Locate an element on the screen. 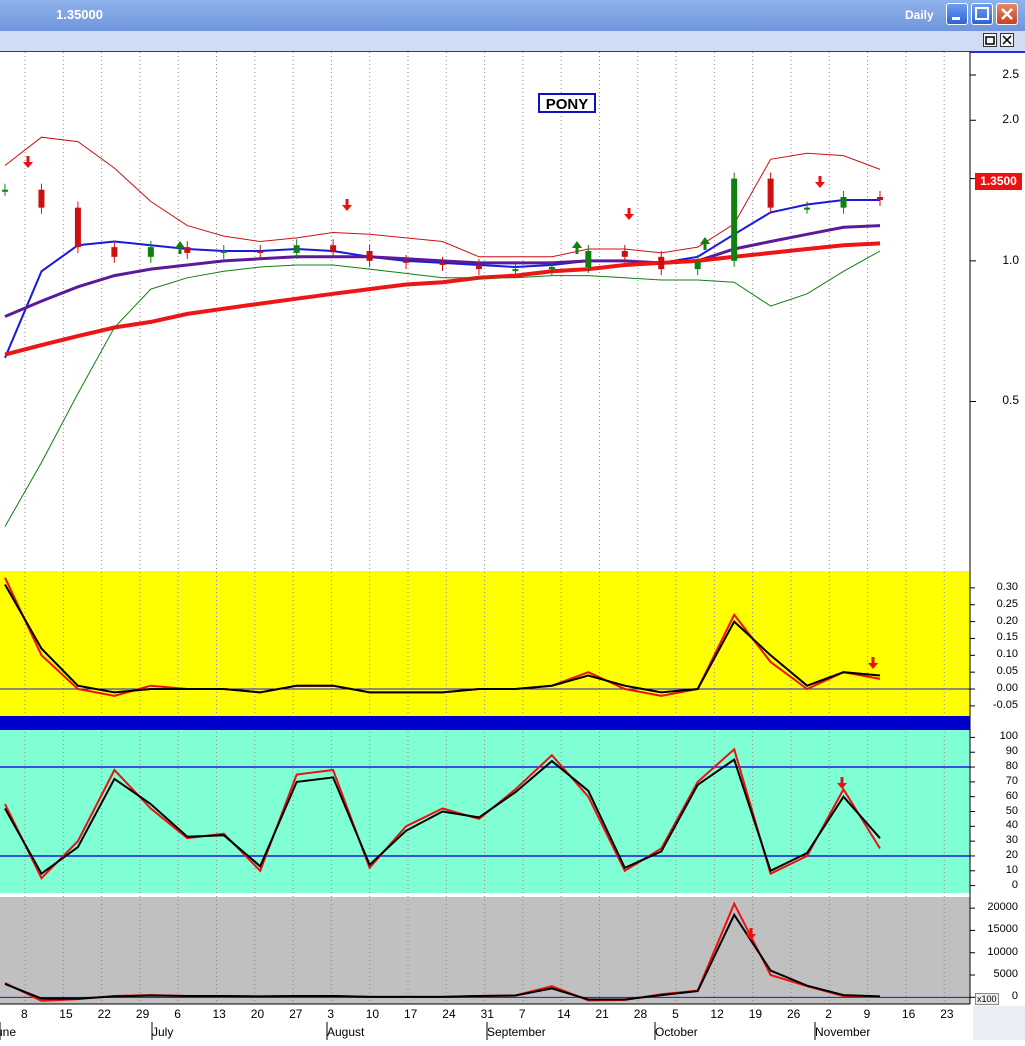  last-price-tag: 1.3500 is located at coordinates (998, 181).